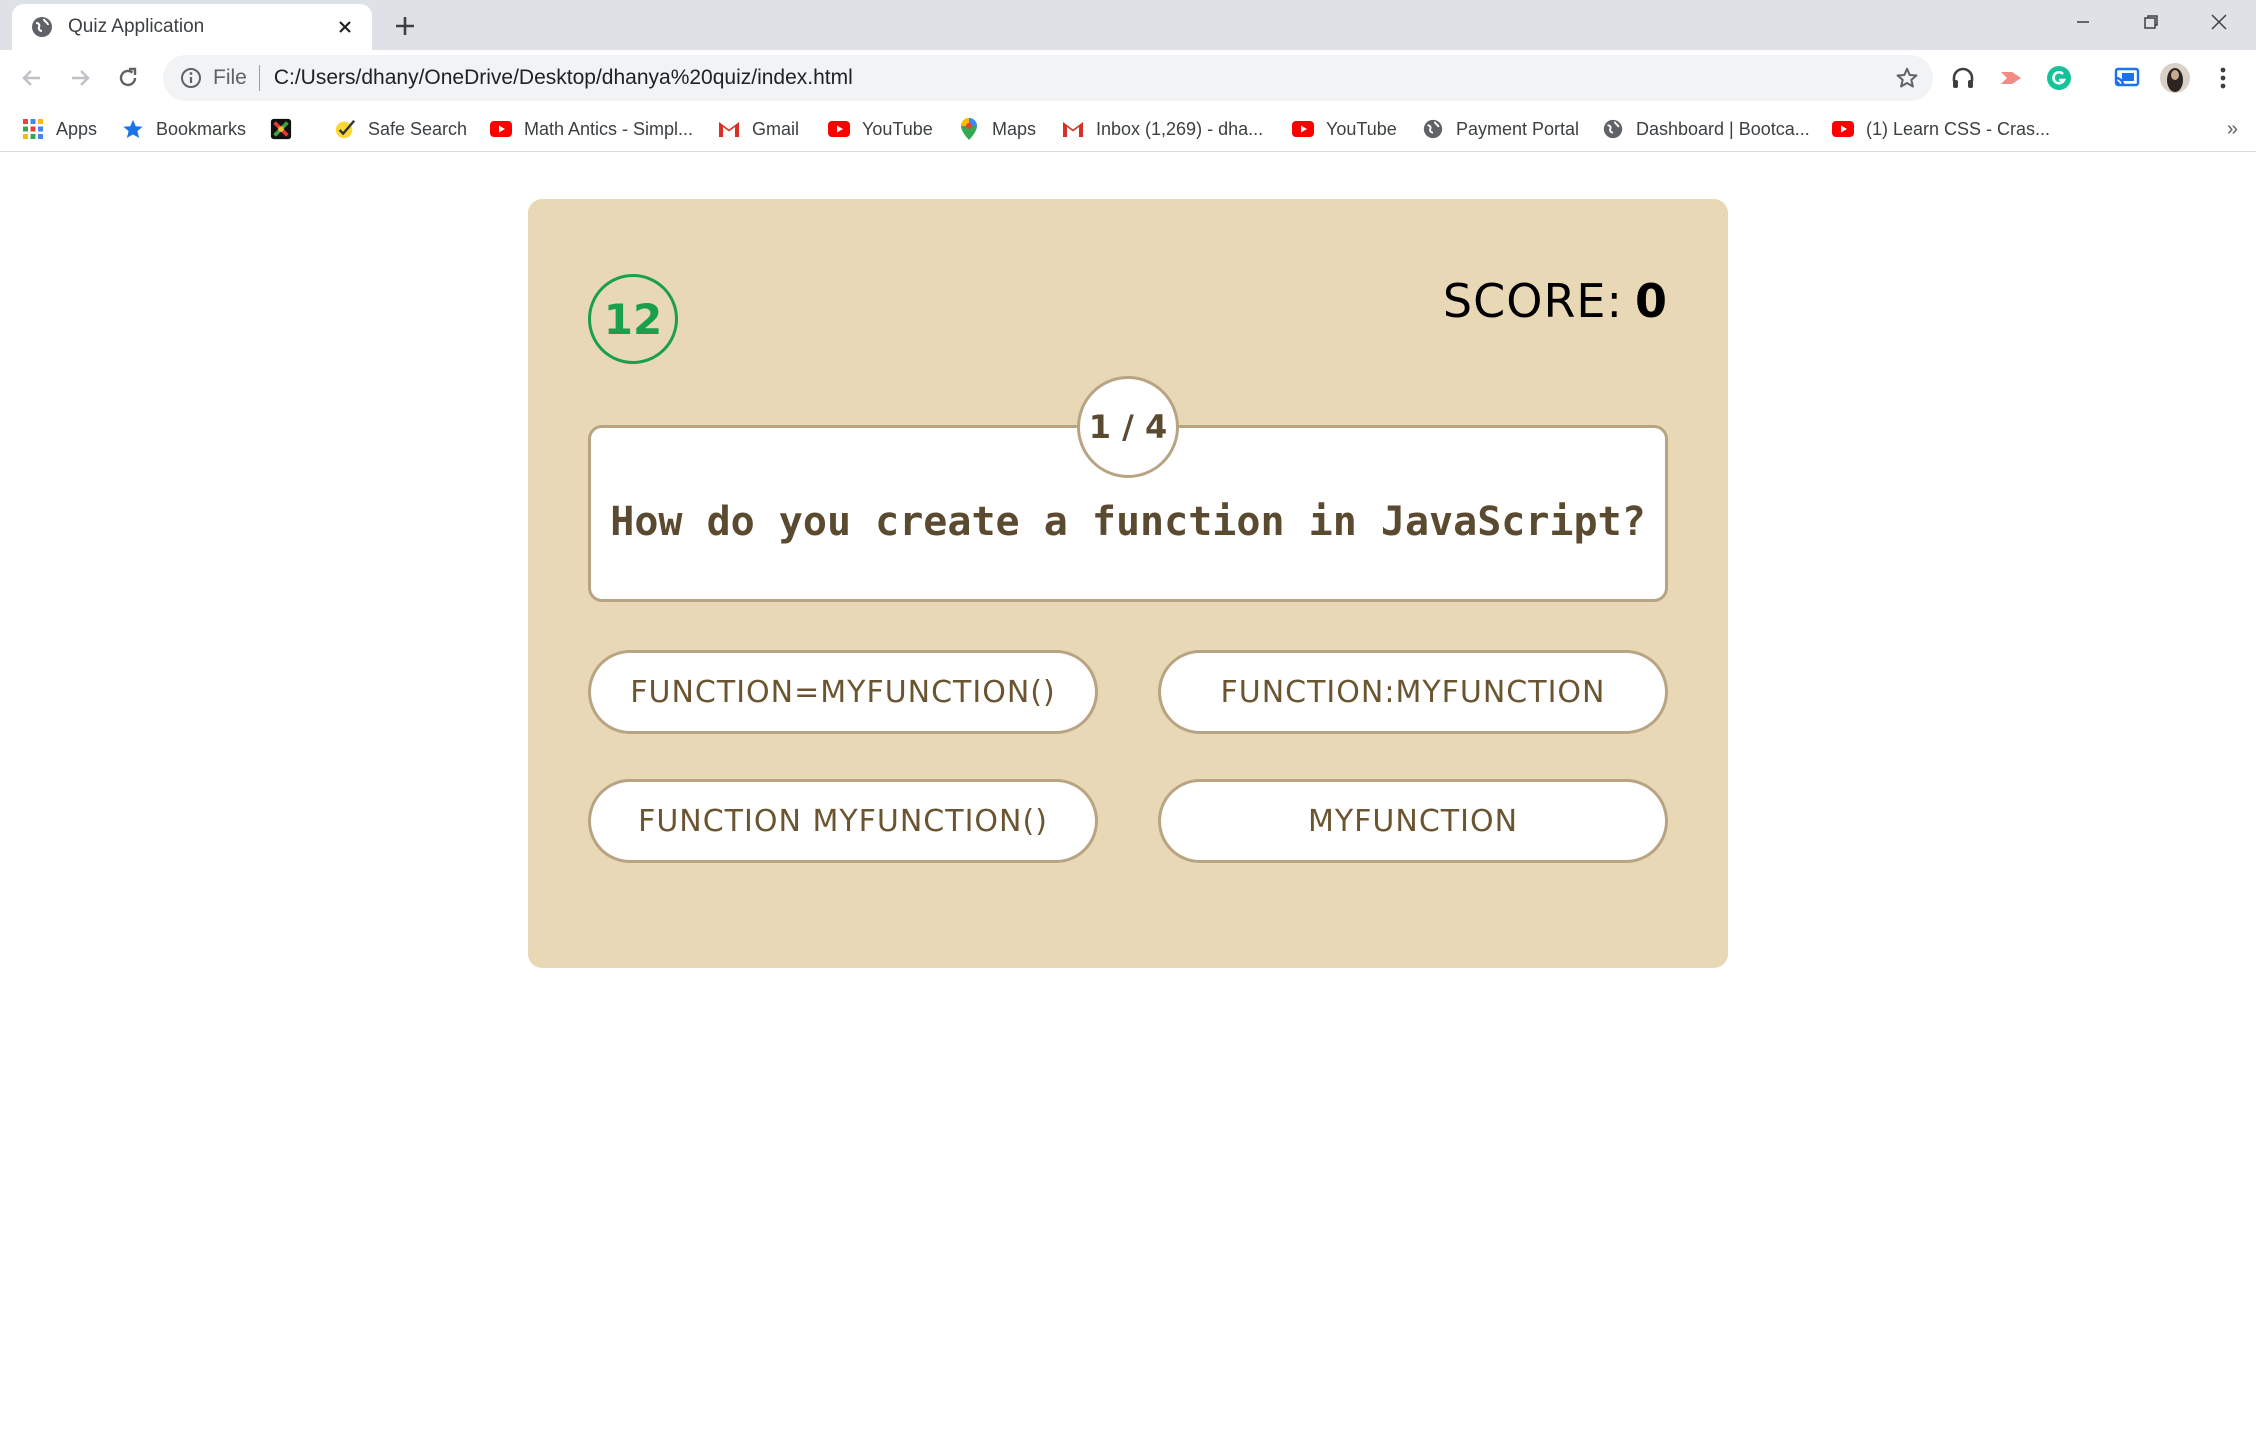 The image size is (2256, 1444). Describe the element at coordinates (1532, 301) in the screenshot. I see `score-label: SCORE:` at that location.